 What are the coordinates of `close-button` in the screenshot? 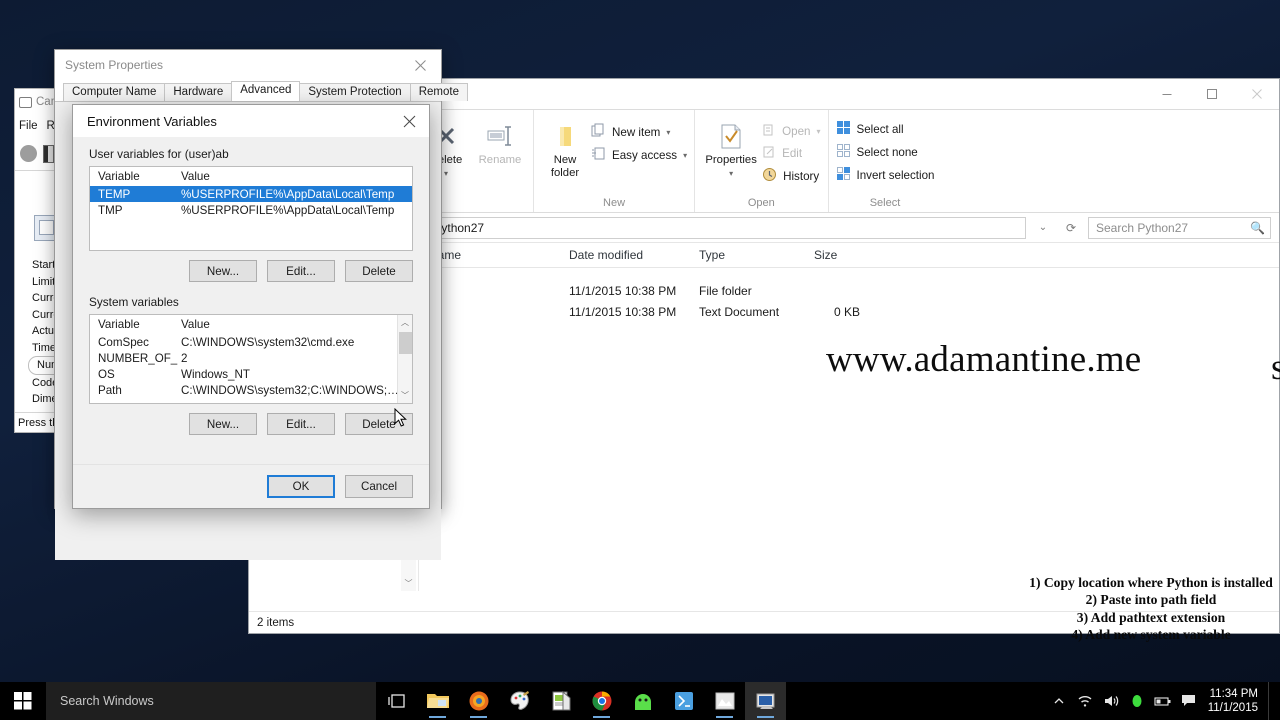 It's located at (1256, 94).